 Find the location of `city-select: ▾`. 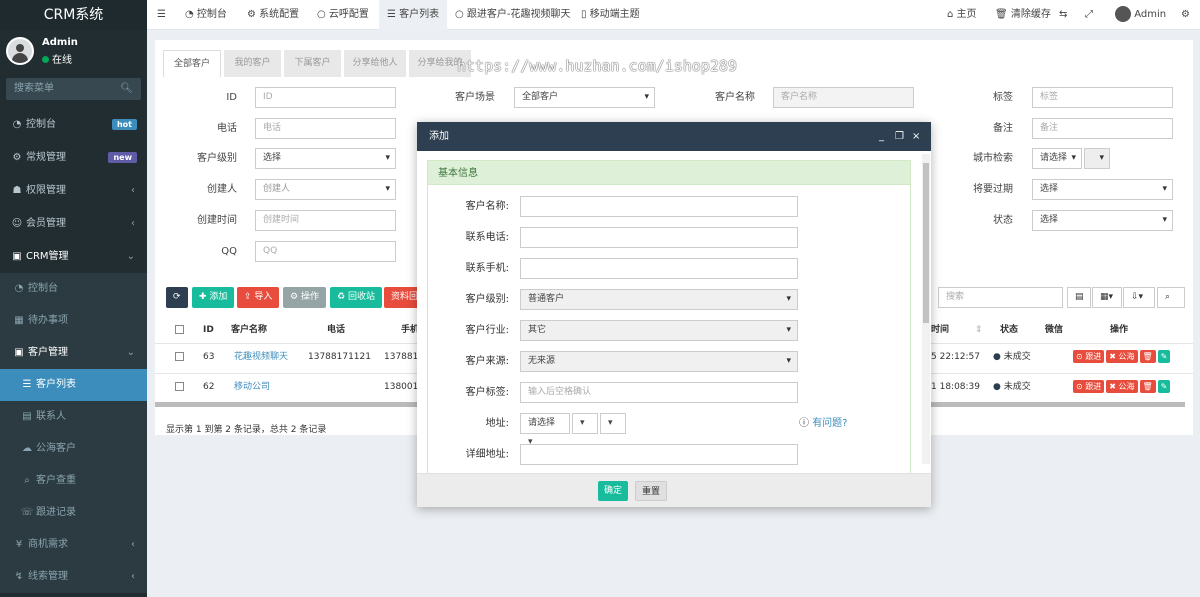

city-select: ▾ is located at coordinates (585, 423).